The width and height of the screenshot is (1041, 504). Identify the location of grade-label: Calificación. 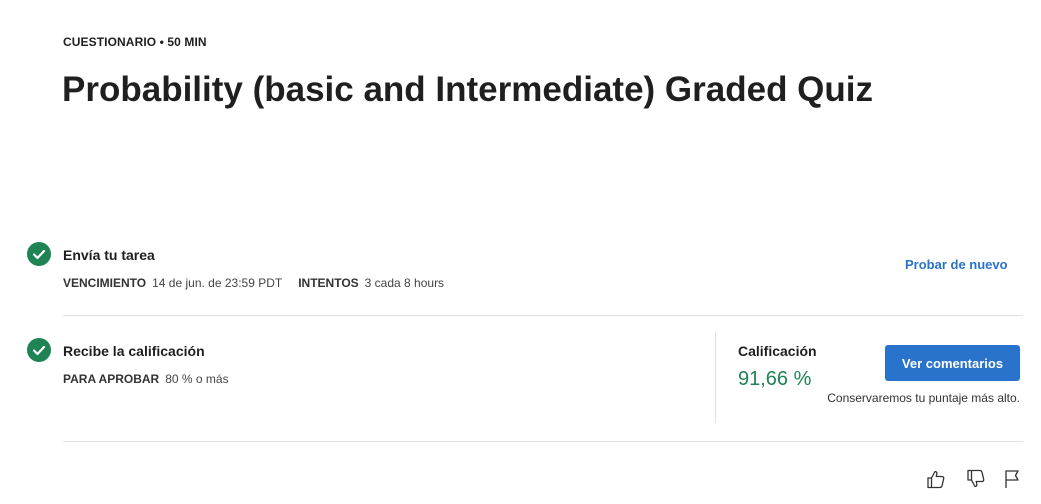
(777, 351).